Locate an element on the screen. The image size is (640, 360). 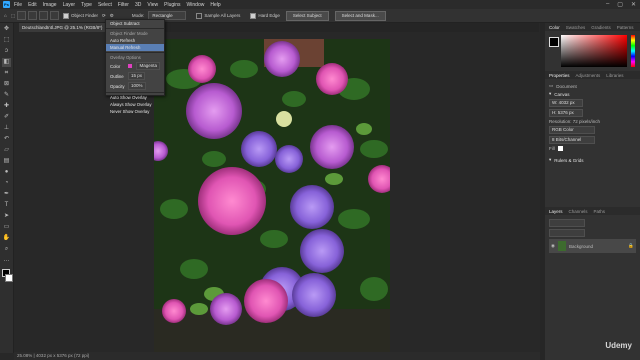
select-subject-button: Select Subject is located at coordinates (307, 15).